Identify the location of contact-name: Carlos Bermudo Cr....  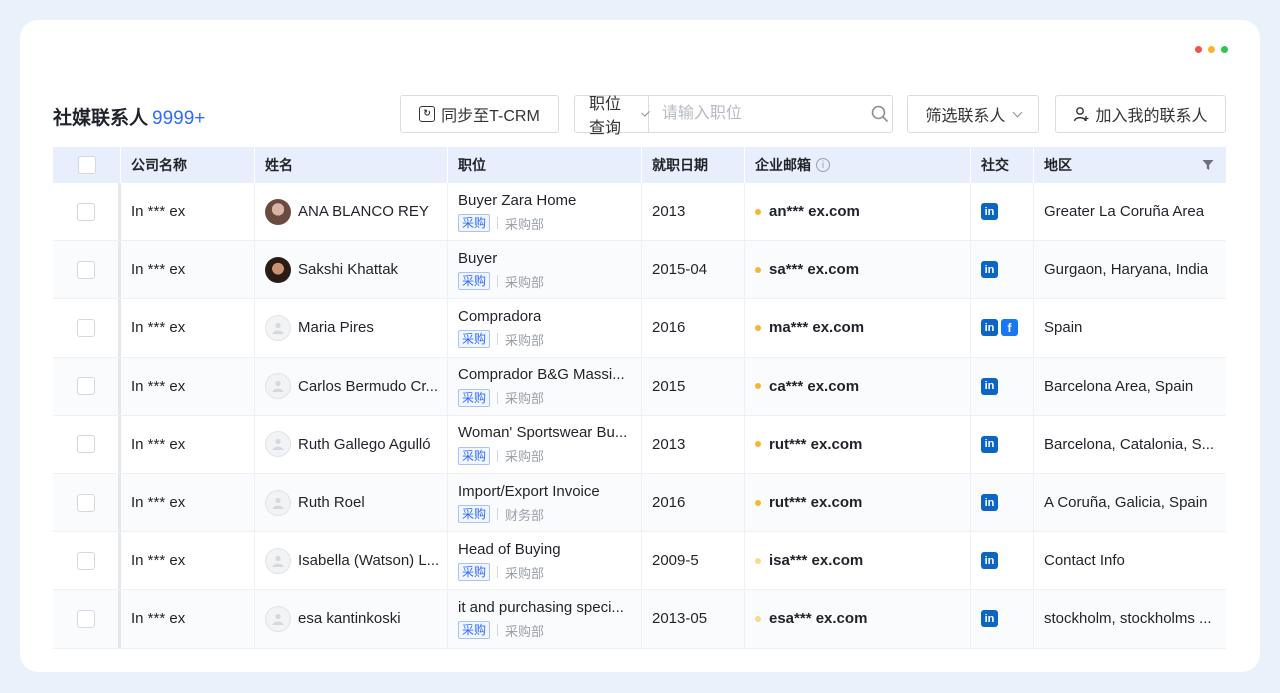
(368, 386).